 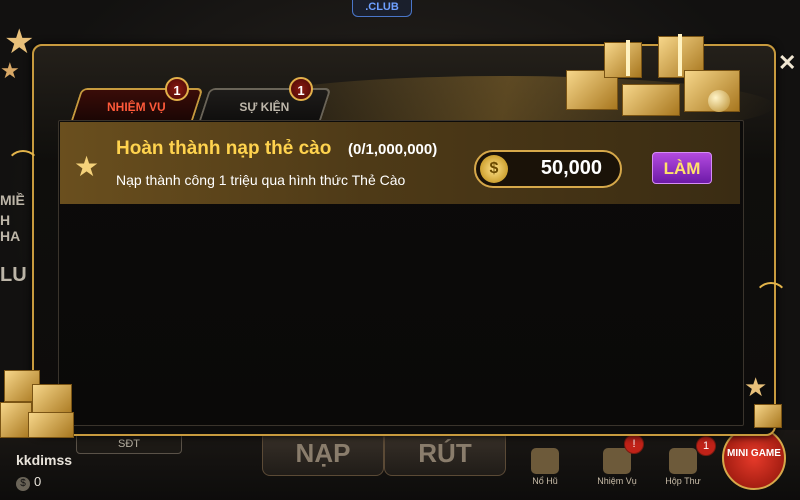 I want to click on tab-events-badge: 1, so click(x=301, y=89).